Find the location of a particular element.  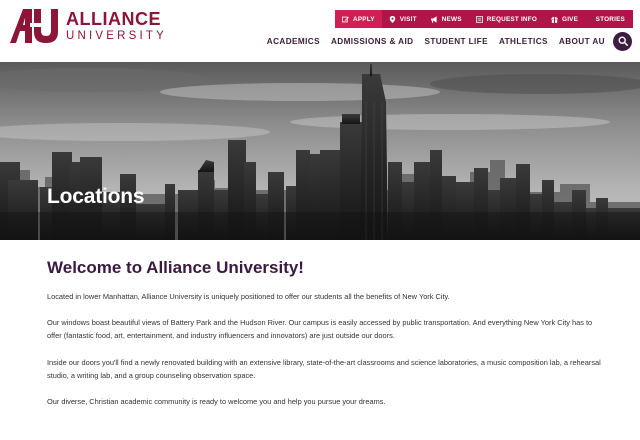

pencil-icon is located at coordinates (345, 19).